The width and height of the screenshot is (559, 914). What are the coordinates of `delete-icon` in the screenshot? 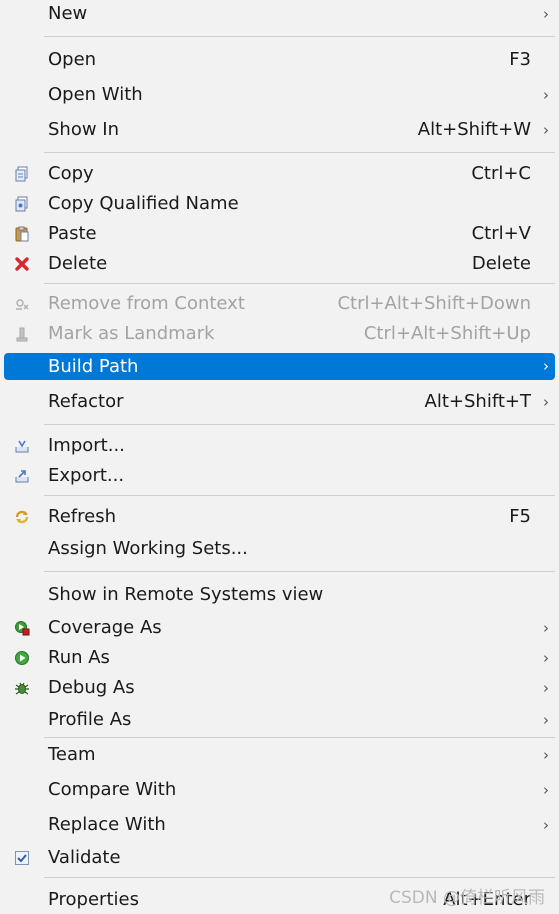 It's located at (22, 264).